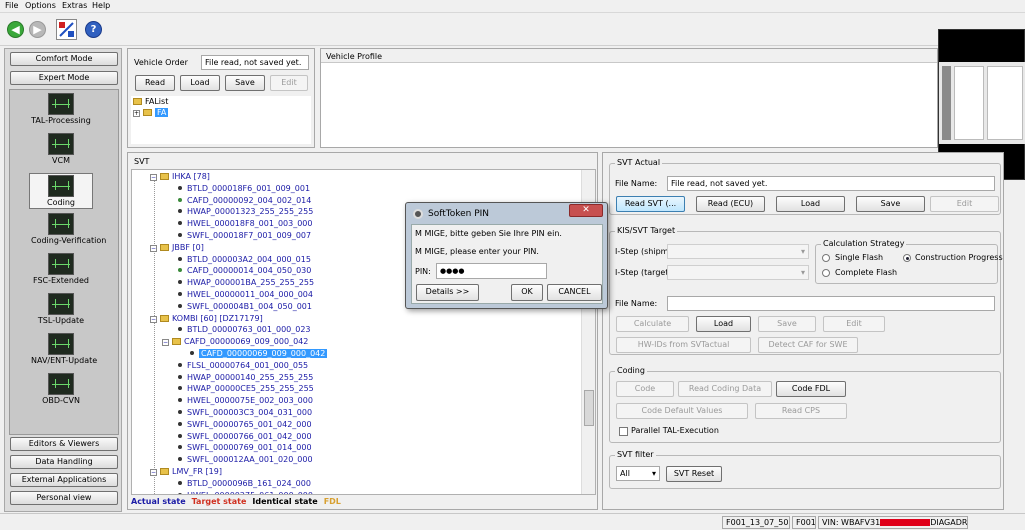  What do you see at coordinates (259, 354) in the screenshot?
I see `tree-item-selected: CAFD_00000069_009_000_042` at bounding box center [259, 354].